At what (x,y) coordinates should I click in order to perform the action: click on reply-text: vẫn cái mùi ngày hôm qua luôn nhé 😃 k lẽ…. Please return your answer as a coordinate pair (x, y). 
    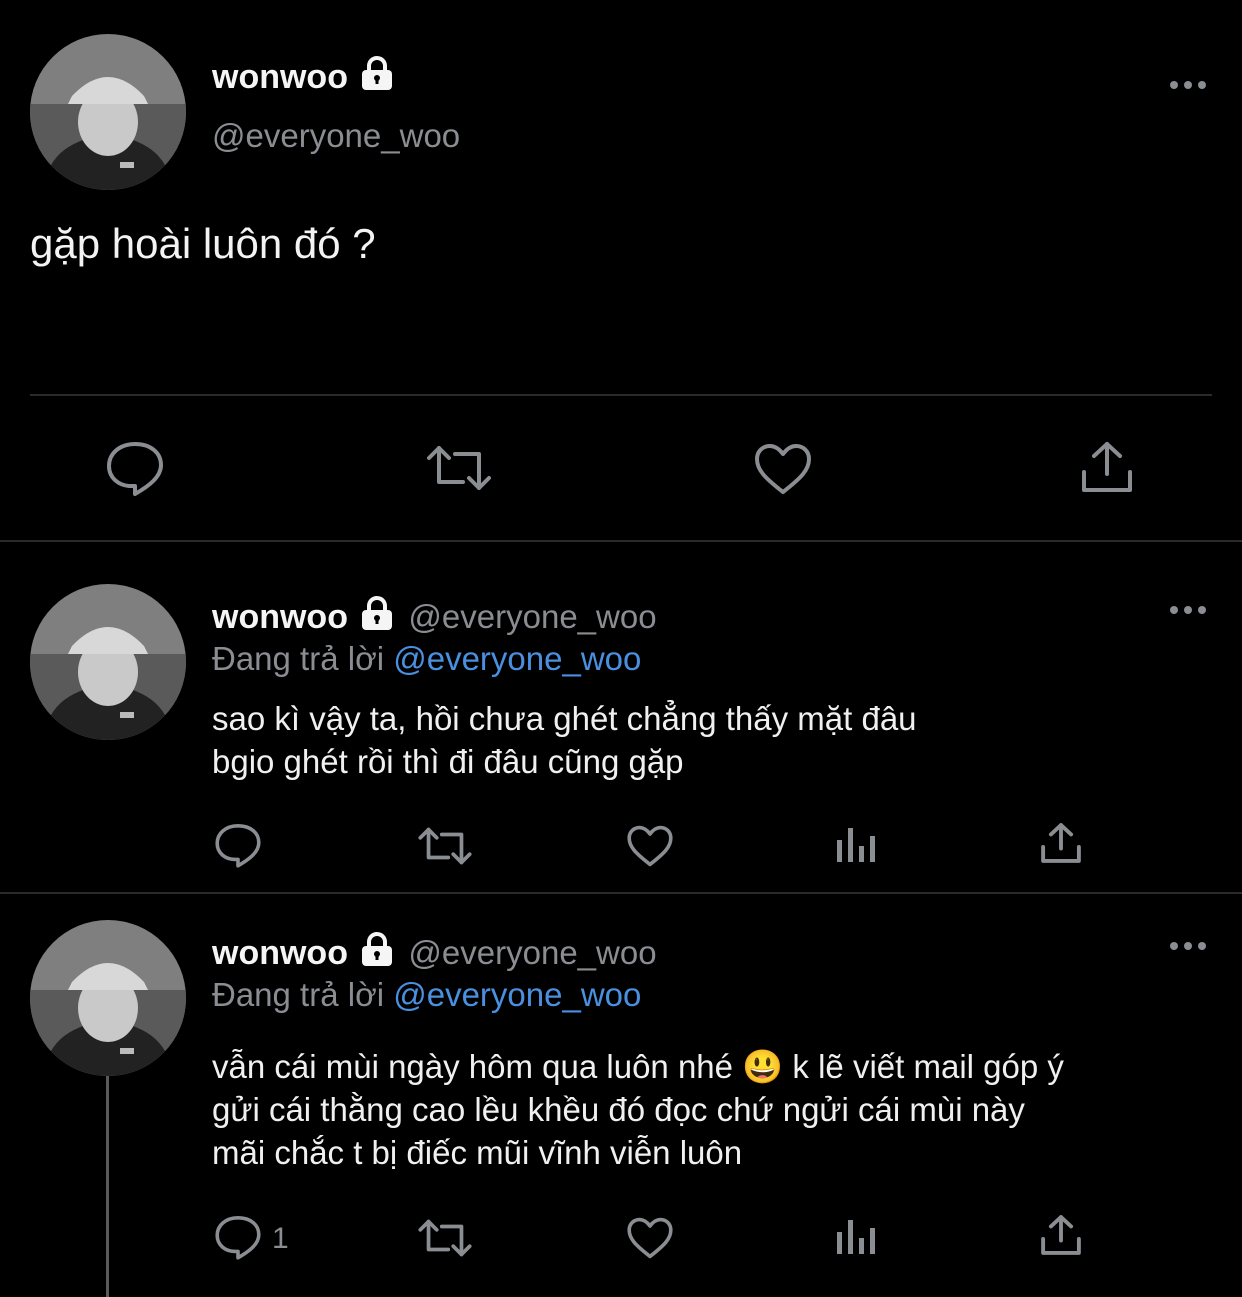
    Looking at the image, I should click on (638, 1109).